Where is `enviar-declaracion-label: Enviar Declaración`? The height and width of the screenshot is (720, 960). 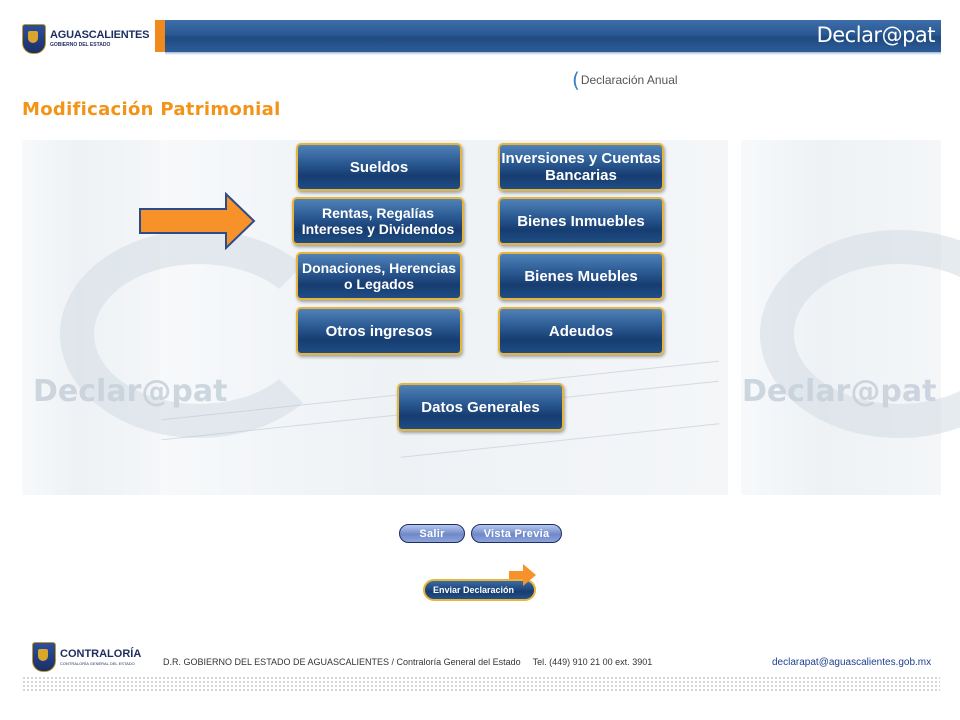 enviar-declaracion-label: Enviar Declaración is located at coordinates (474, 590).